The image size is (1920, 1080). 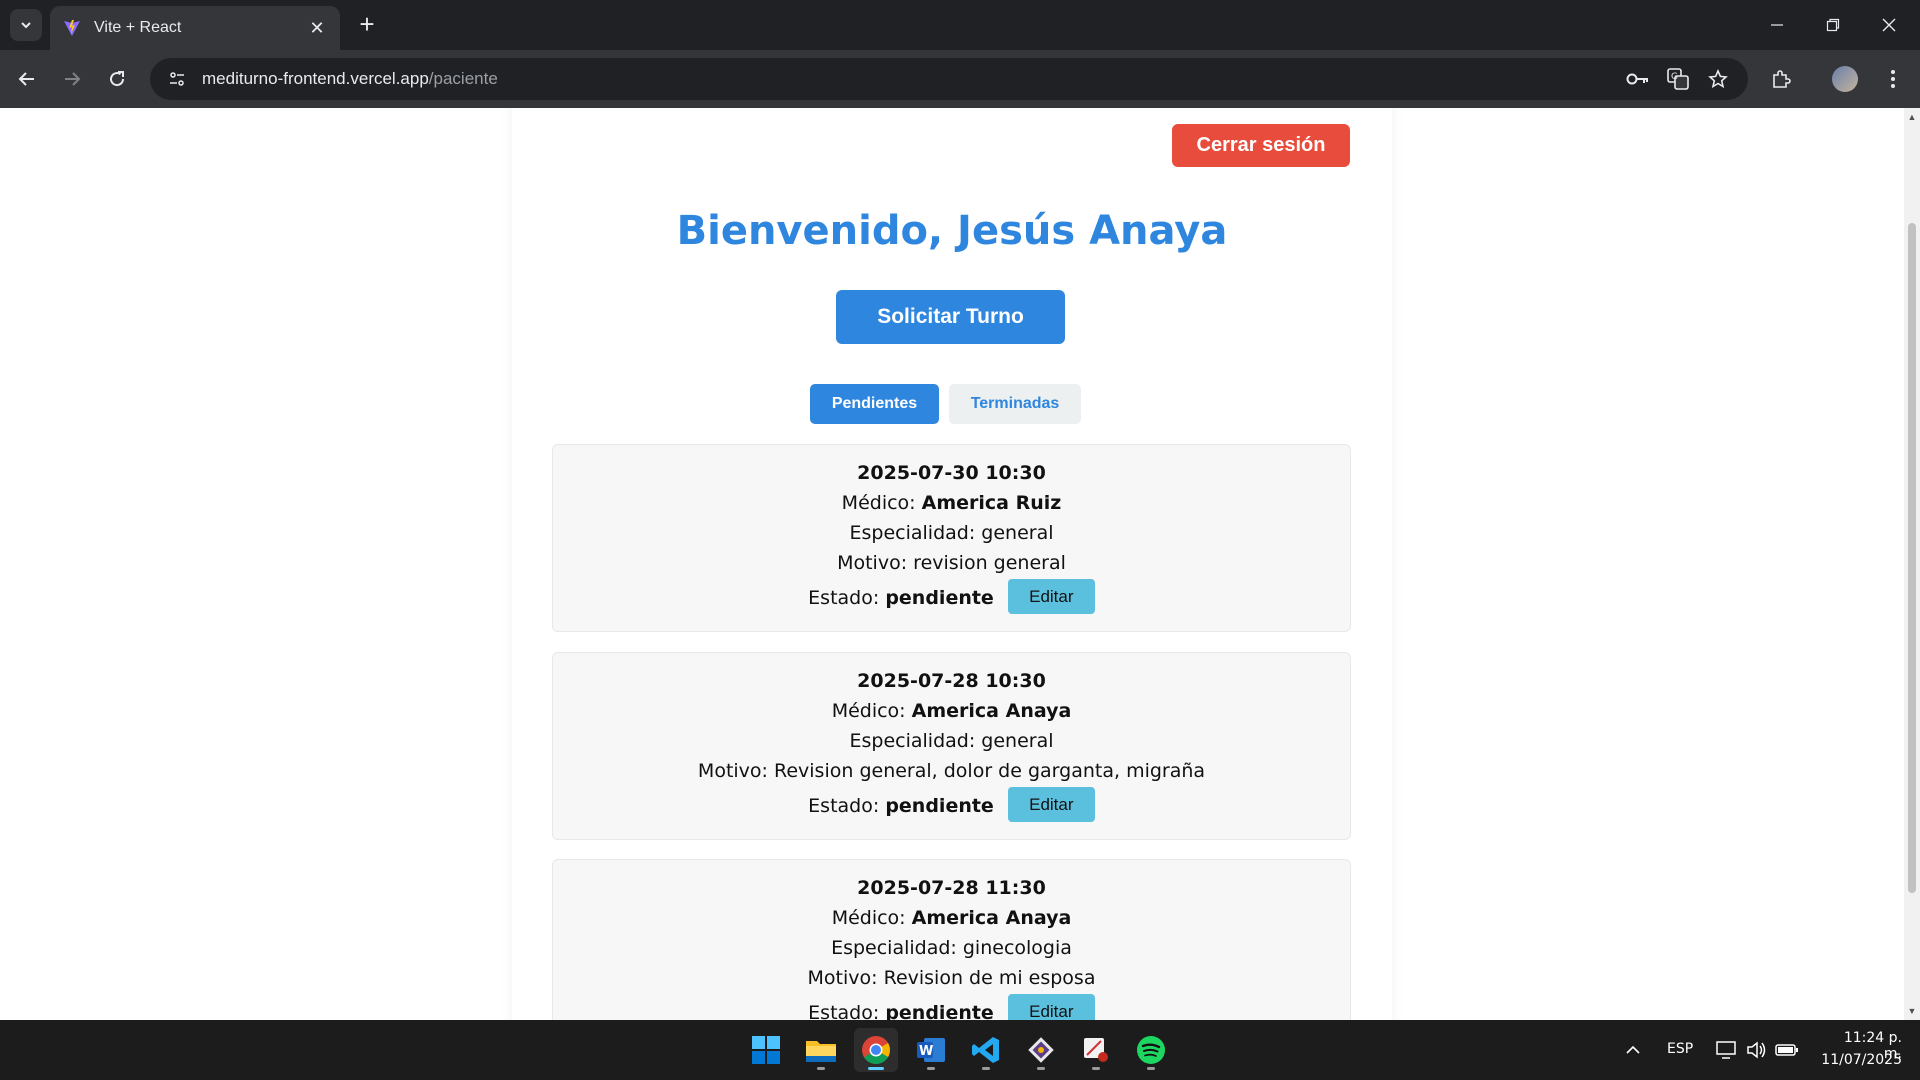 I want to click on vscode-icon, so click(x=985, y=1050).